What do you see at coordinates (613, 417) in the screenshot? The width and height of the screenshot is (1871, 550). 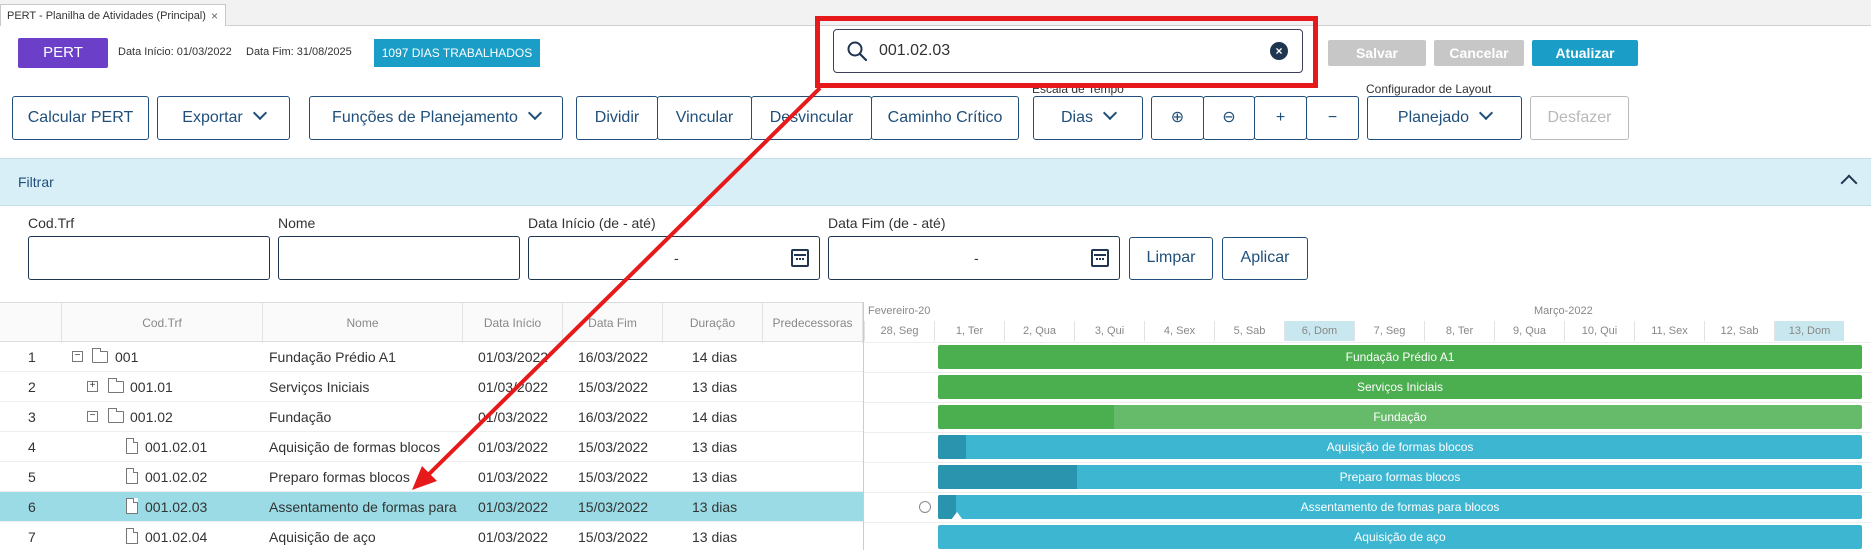 I see `data-fim-cell: 16/03/2022` at bounding box center [613, 417].